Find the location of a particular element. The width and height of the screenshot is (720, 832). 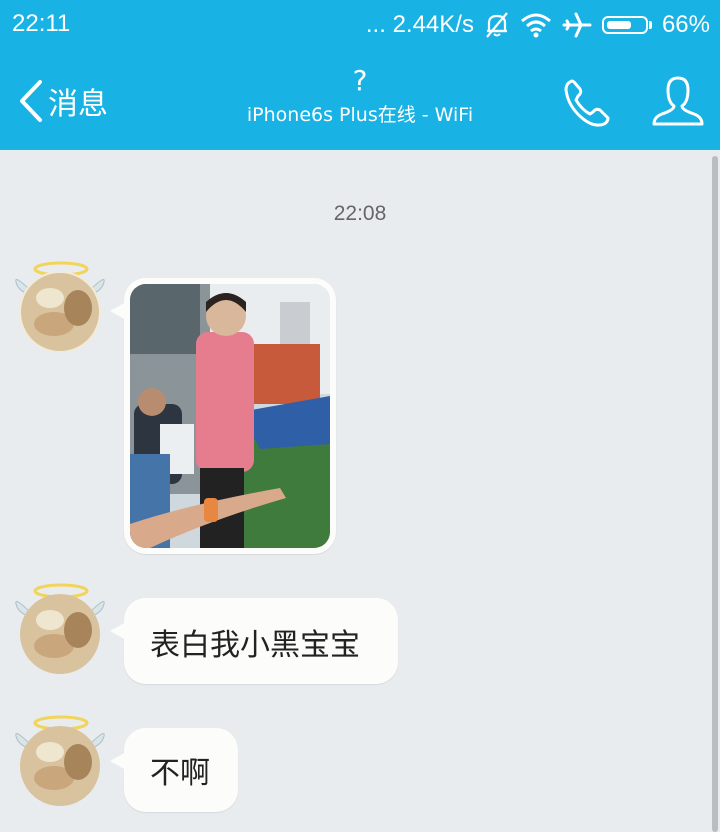

message-text: 表白我小黑宝宝 is located at coordinates (255, 645).